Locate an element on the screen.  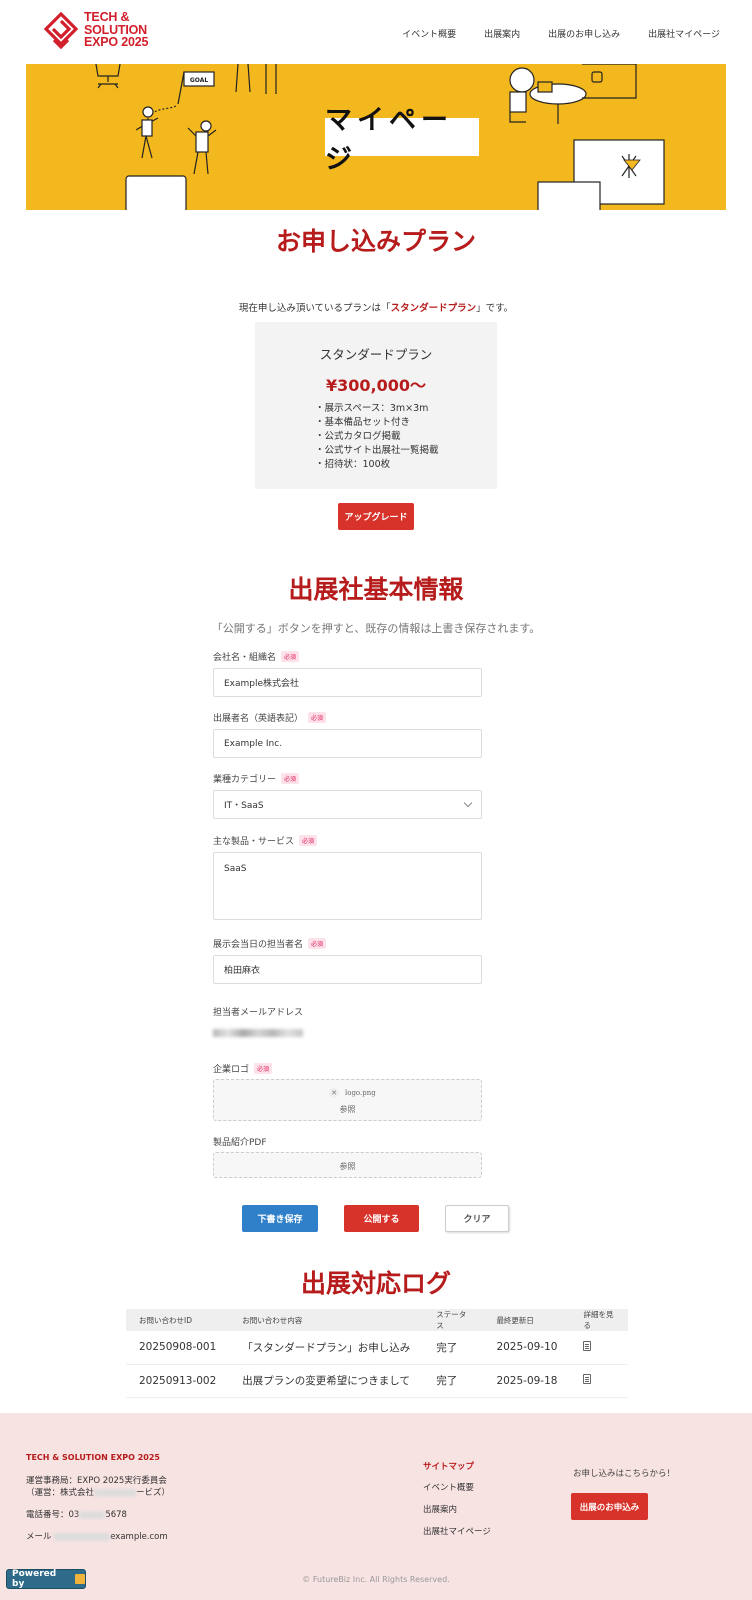
industry-category-value: IT・SaaS is located at coordinates (244, 806).